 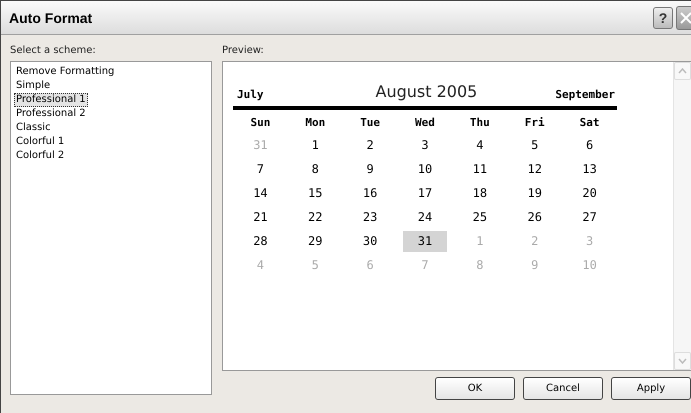 What do you see at coordinates (479, 145) in the screenshot?
I see `calendar-day: 4` at bounding box center [479, 145].